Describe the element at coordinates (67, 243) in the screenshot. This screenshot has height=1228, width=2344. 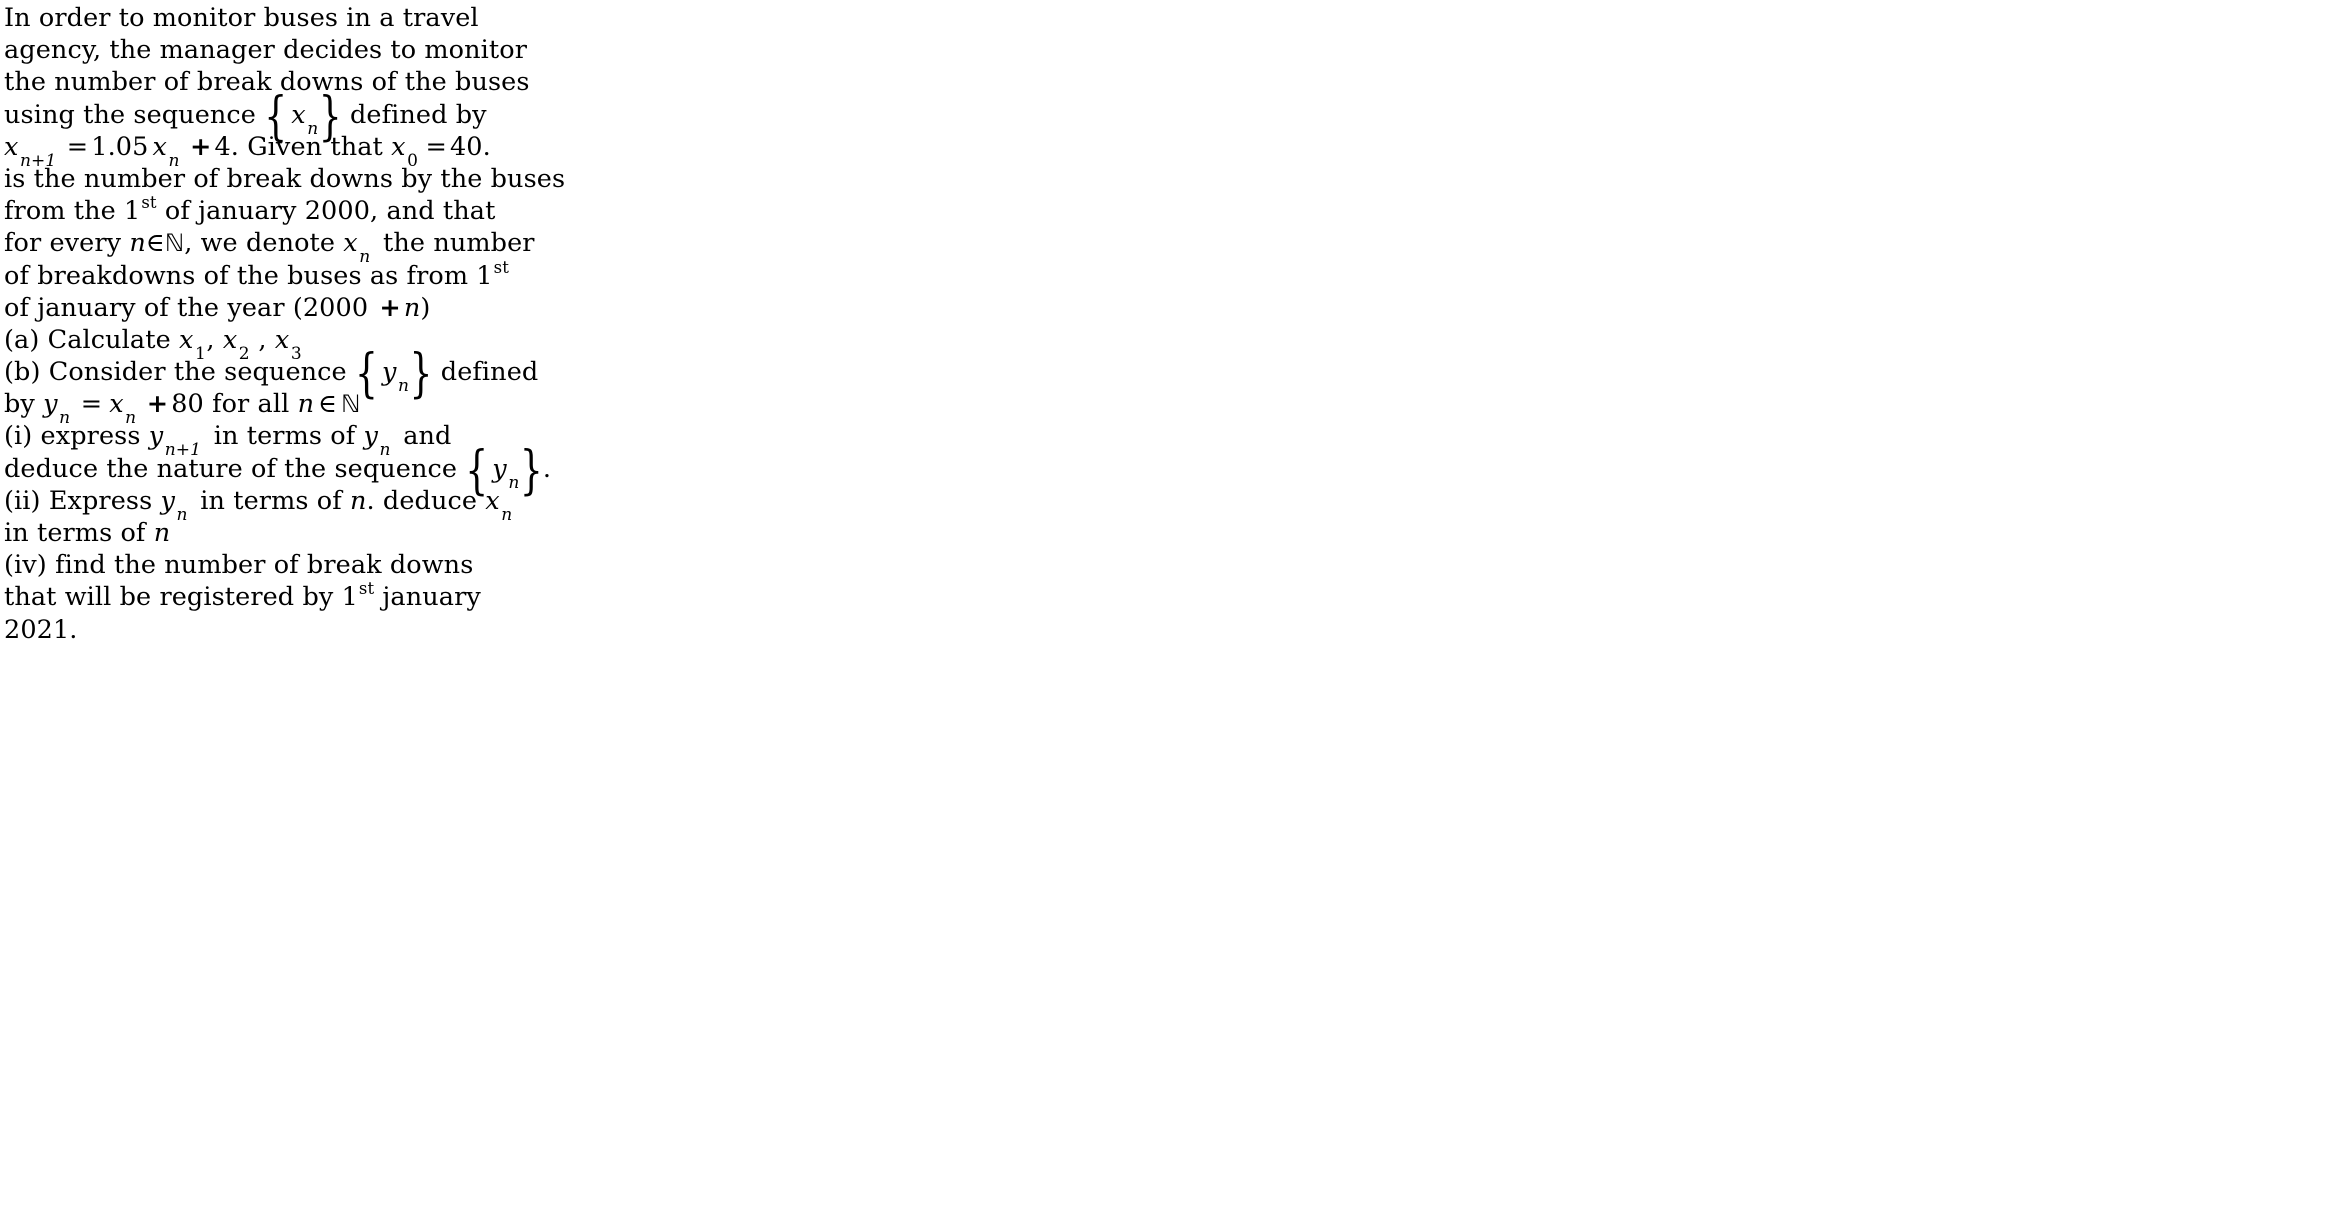
I see `line-prefix: for every` at that location.